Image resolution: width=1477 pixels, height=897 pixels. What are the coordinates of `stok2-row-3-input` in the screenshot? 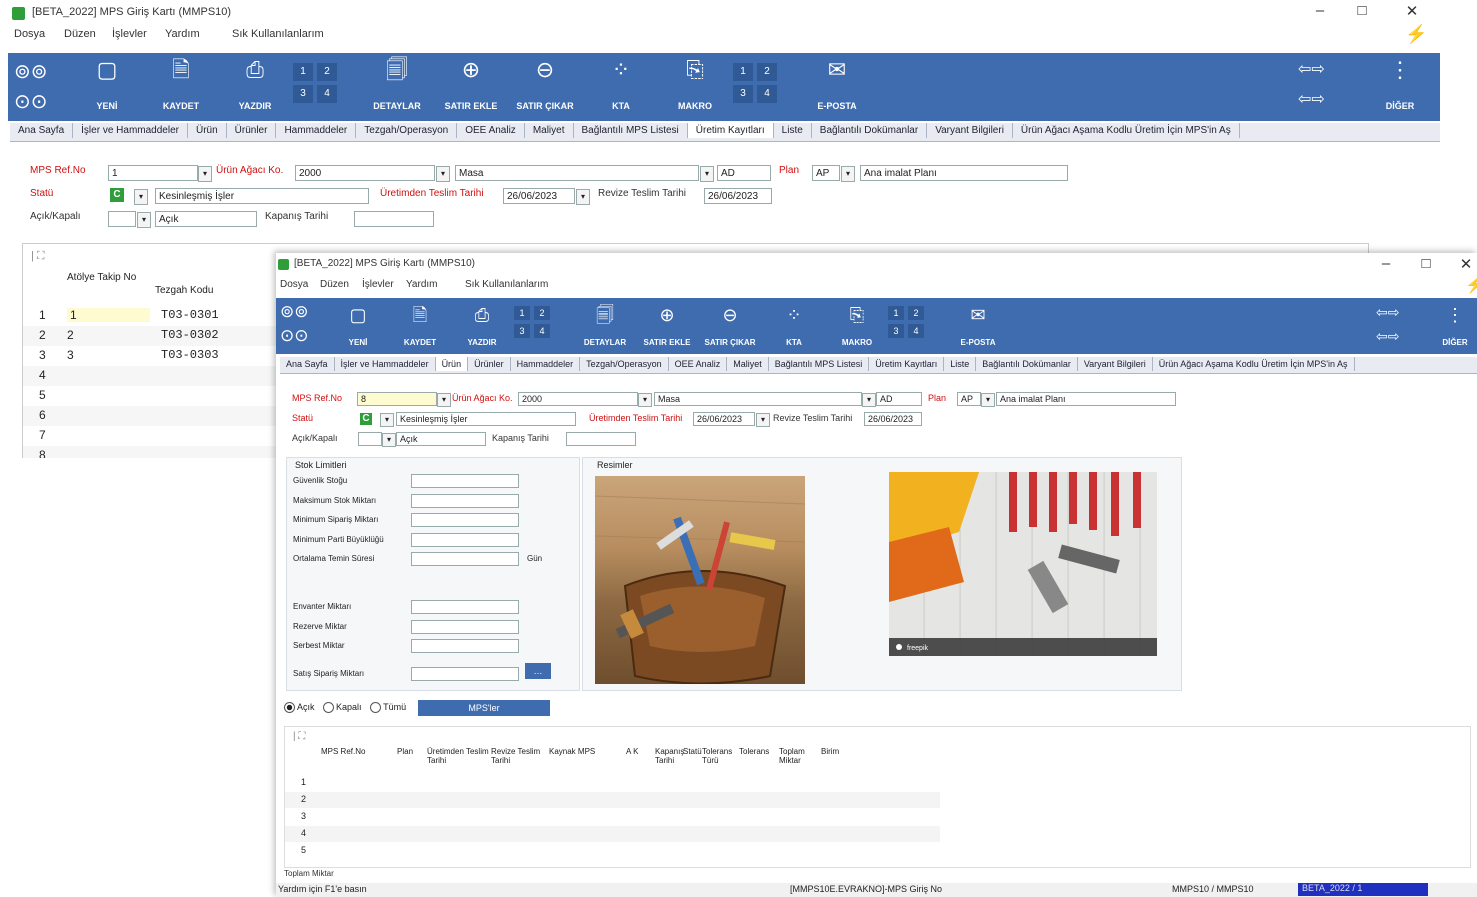 It's located at (465, 673).